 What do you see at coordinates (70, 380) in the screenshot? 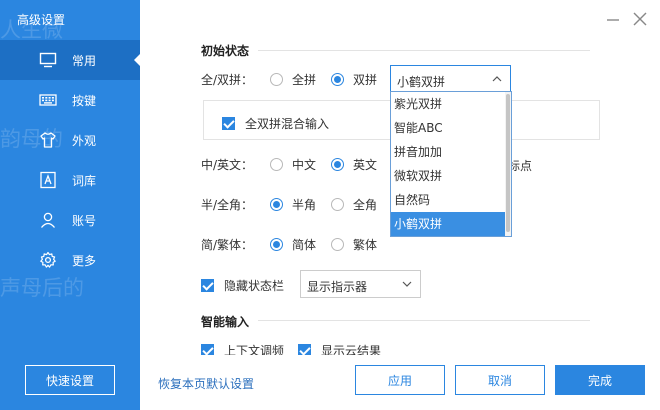
I see `quick-setup-button: 快速设置` at bounding box center [70, 380].